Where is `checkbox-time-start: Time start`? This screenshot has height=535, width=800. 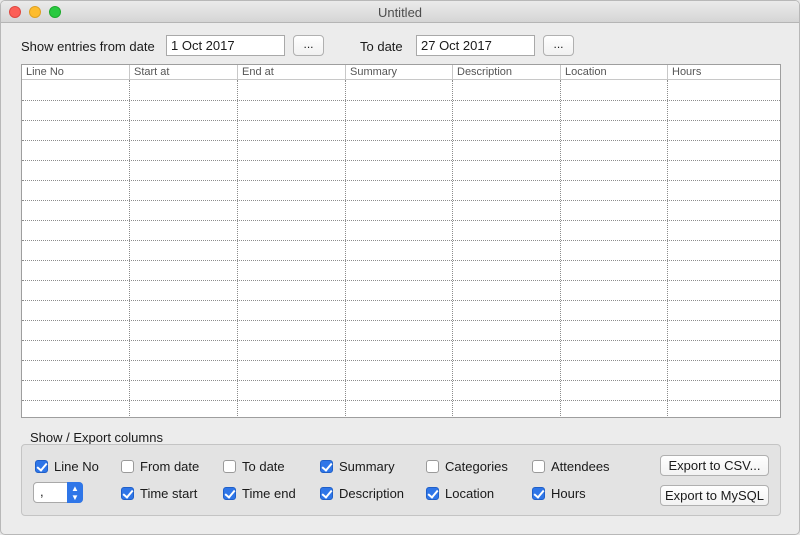 checkbox-time-start: Time start is located at coordinates (159, 493).